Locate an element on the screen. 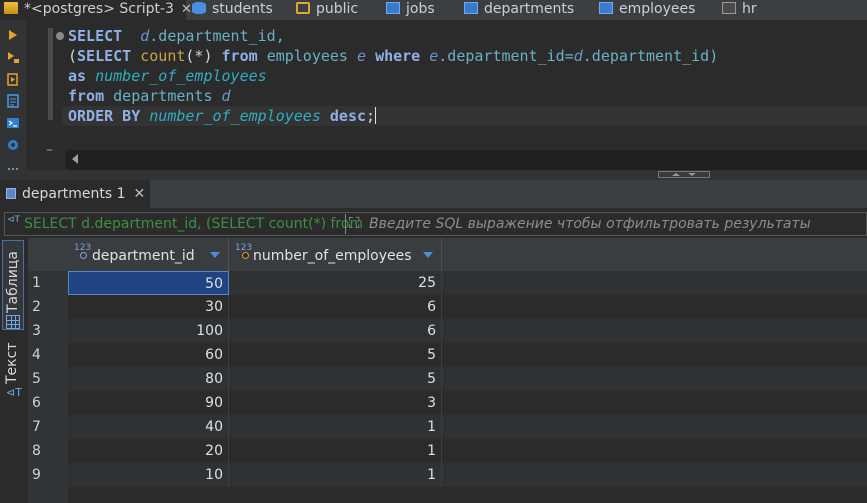 Image resolution: width=867 pixels, height=503 pixels. document-icon is located at coordinates (729, 8).